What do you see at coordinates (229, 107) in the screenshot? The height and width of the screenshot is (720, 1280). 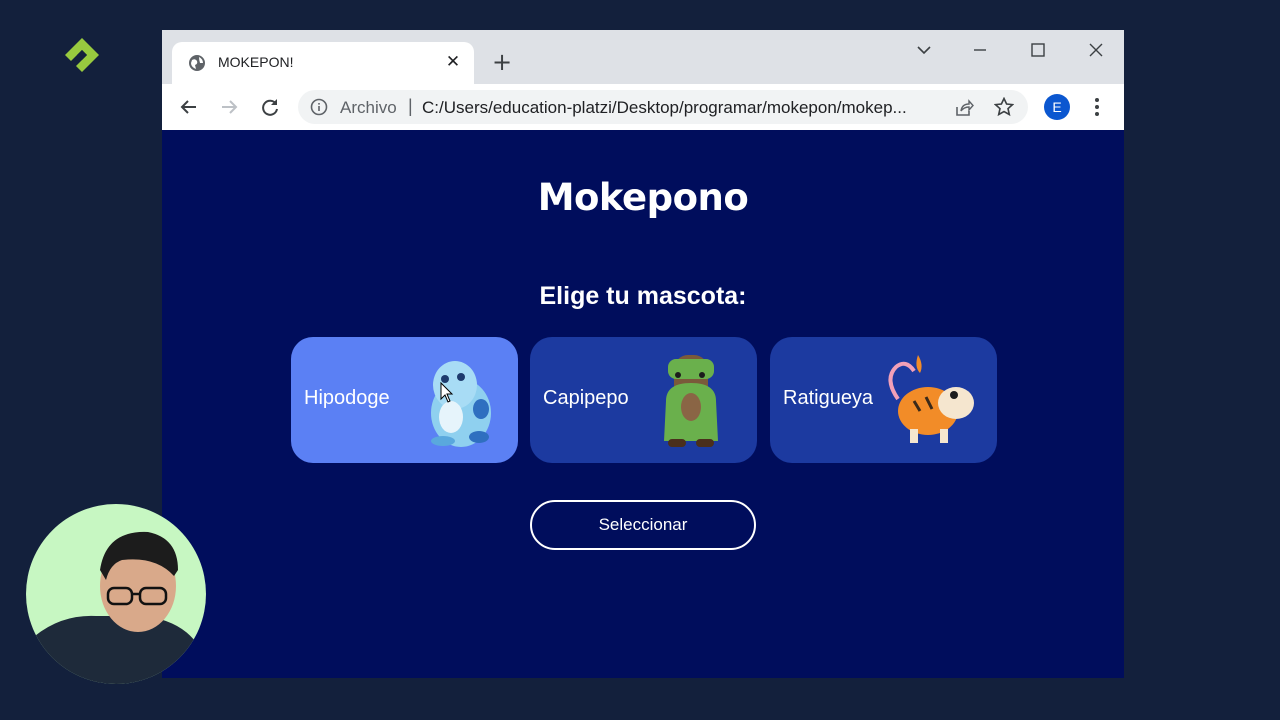 I see `forward-arrow-icon` at bounding box center [229, 107].